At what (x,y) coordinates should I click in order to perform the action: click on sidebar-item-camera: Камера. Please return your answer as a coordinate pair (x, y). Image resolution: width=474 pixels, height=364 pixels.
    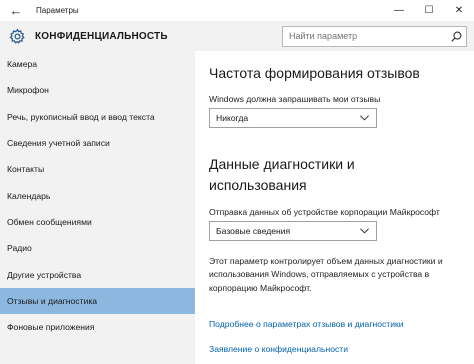
    Looking at the image, I should click on (97, 64).